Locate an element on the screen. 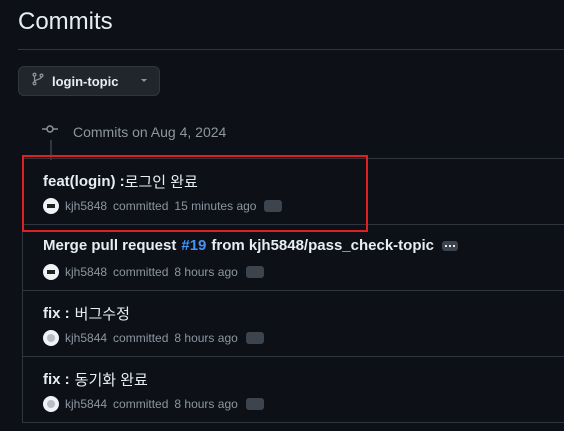 The width and height of the screenshot is (564, 431). expand-ellipsis-button is located at coordinates (450, 245).